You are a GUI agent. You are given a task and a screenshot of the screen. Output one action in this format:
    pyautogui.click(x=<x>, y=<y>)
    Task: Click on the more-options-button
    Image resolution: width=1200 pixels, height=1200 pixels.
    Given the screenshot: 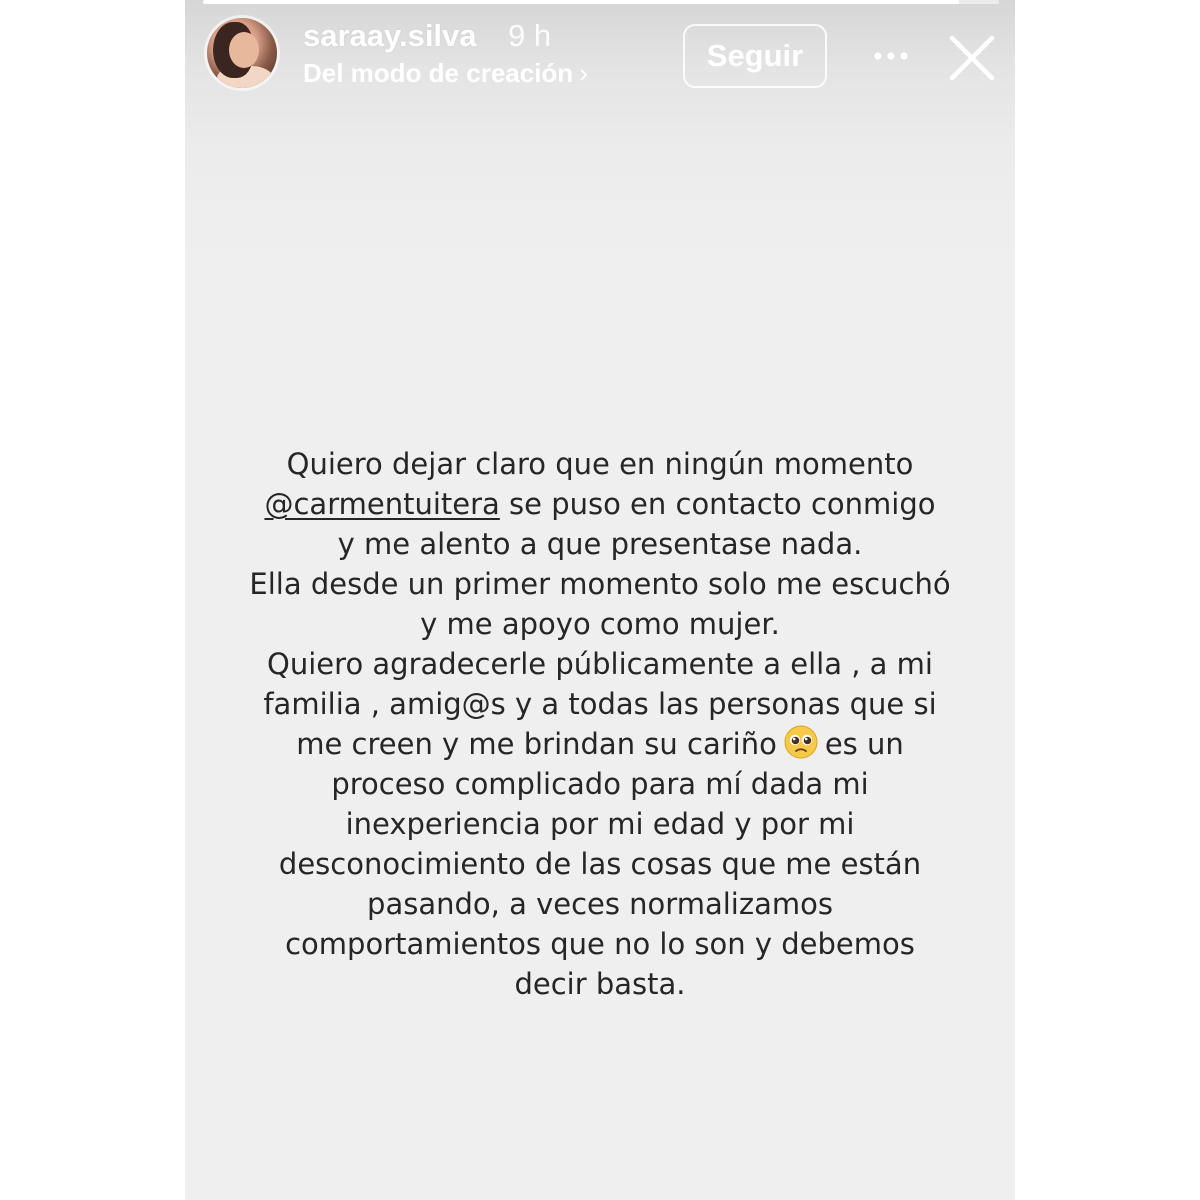 What is the action you would take?
    pyautogui.click(x=891, y=56)
    